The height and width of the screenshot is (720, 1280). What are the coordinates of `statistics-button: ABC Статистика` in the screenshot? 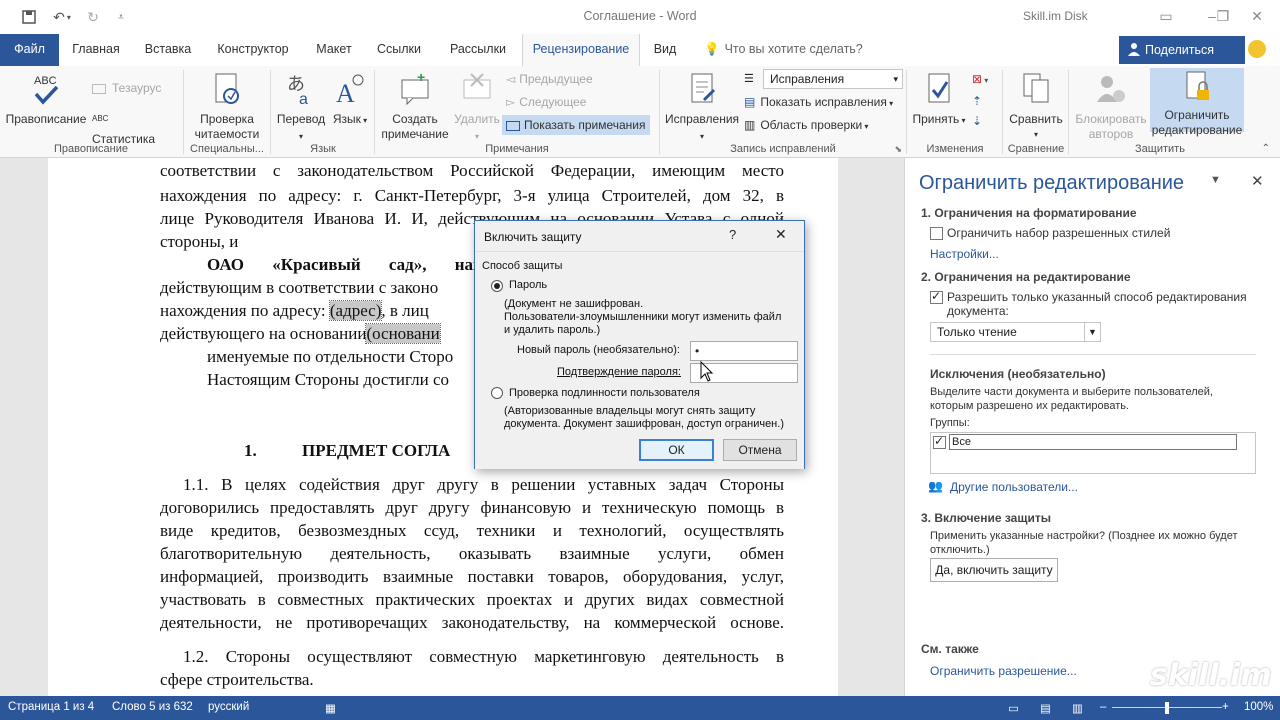 It's located at (123, 127).